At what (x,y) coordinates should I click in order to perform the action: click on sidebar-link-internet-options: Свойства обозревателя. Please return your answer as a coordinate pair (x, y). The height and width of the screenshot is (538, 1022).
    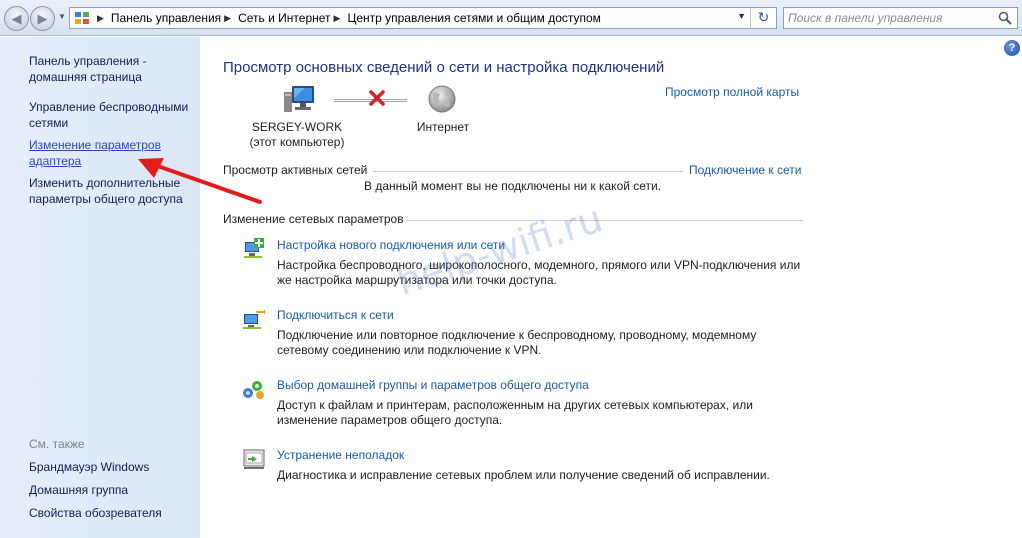
    Looking at the image, I should click on (114, 513).